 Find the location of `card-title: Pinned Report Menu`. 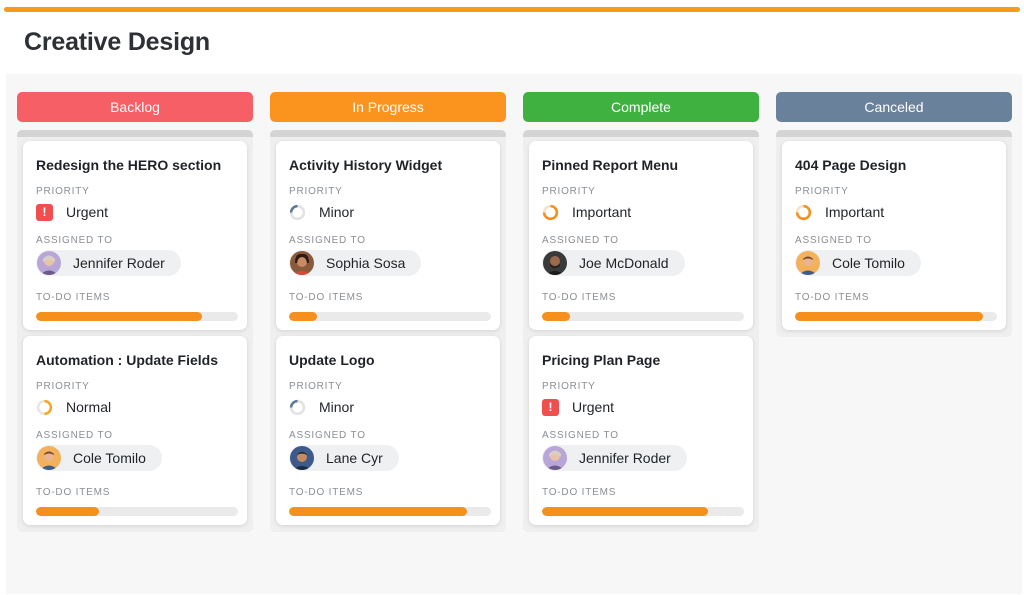

card-title: Pinned Report Menu is located at coordinates (610, 165).